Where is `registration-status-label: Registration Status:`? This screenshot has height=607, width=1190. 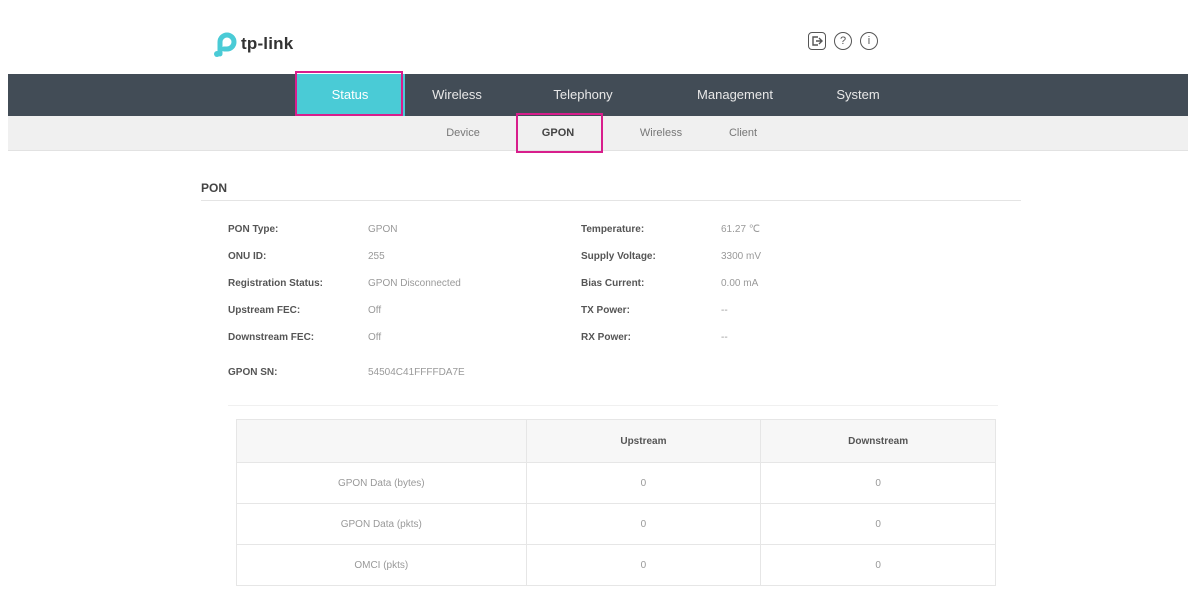 registration-status-label: Registration Status: is located at coordinates (276, 283).